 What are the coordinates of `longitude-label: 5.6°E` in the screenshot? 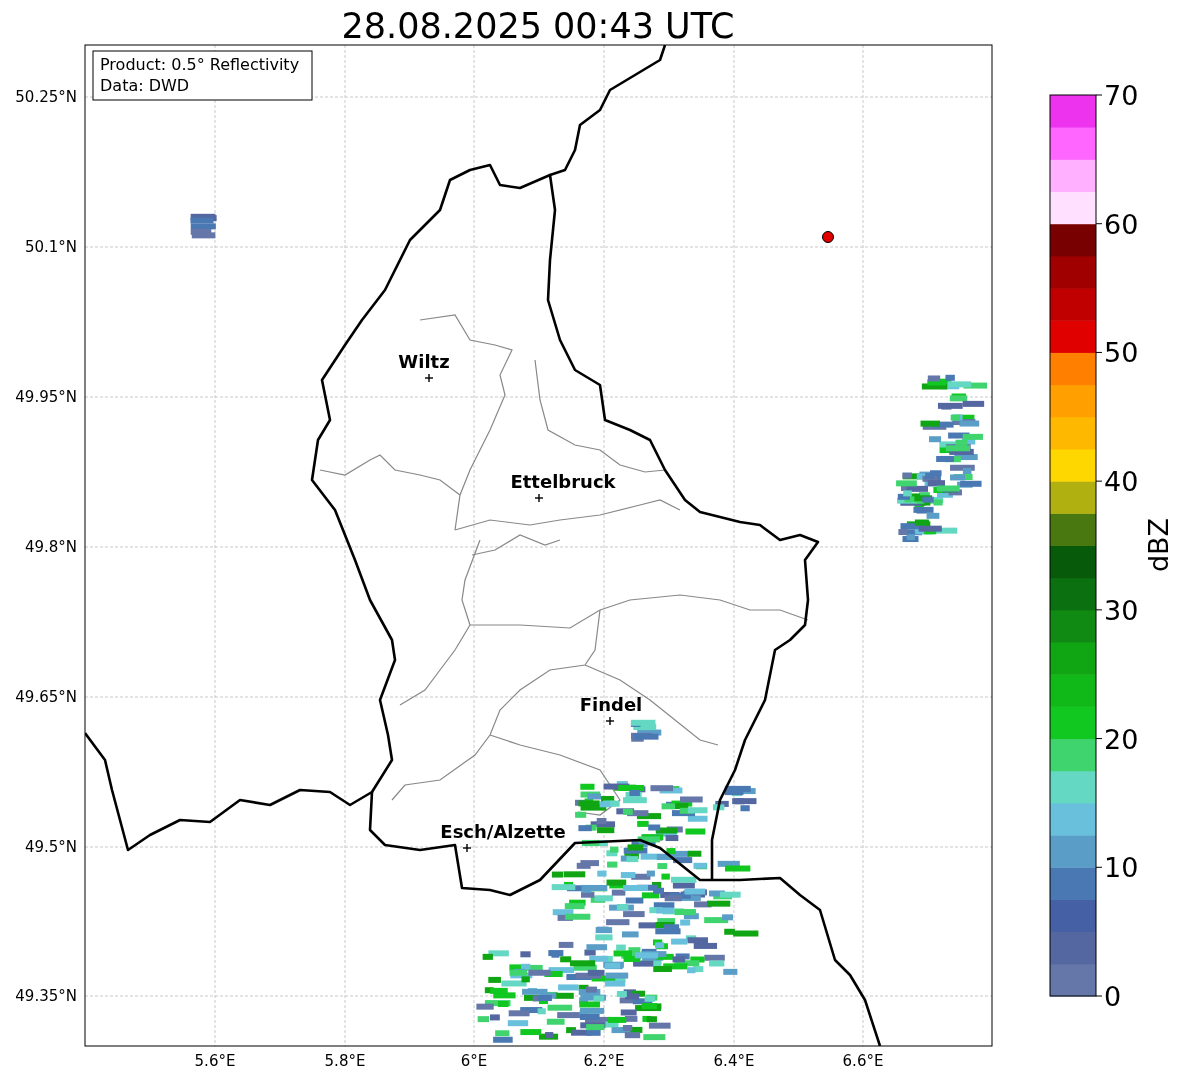 It's located at (215, 1061).